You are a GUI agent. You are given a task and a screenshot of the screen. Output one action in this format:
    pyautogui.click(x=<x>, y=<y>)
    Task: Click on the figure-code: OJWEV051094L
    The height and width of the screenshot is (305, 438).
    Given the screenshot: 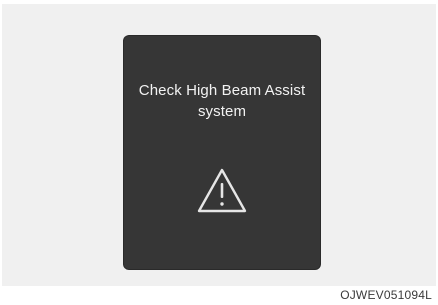 What is the action you would take?
    pyautogui.click(x=386, y=295)
    